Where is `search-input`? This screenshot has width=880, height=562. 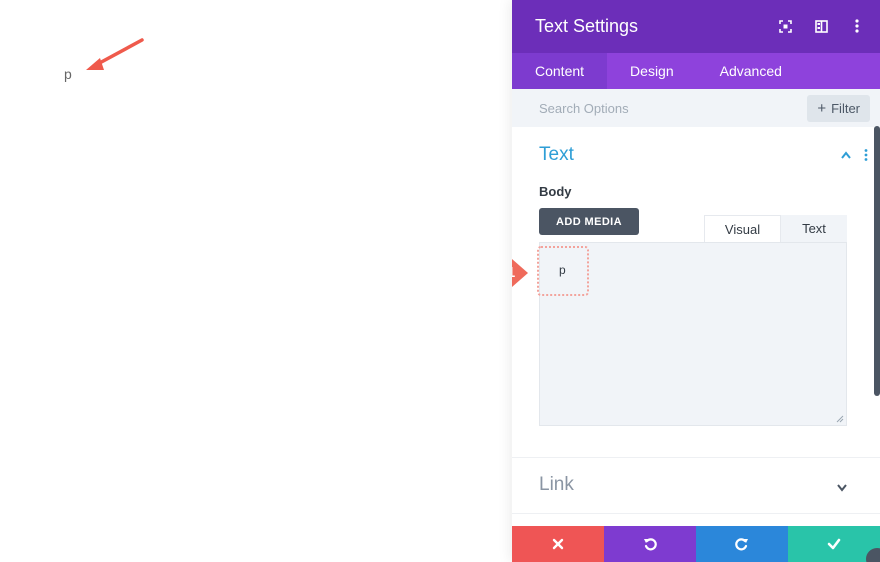 search-input is located at coordinates (642, 108).